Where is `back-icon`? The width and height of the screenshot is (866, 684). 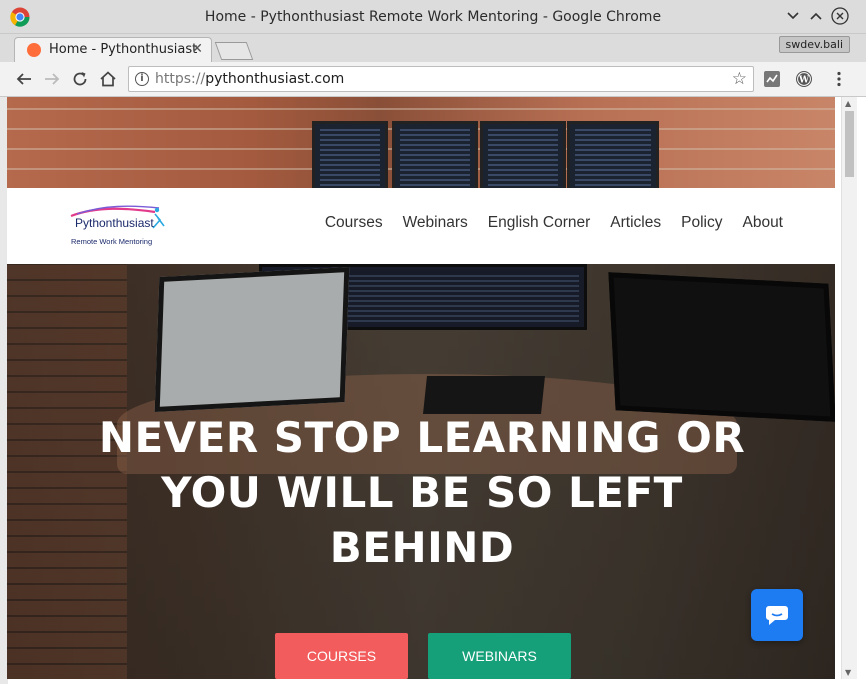
back-icon is located at coordinates (23, 79).